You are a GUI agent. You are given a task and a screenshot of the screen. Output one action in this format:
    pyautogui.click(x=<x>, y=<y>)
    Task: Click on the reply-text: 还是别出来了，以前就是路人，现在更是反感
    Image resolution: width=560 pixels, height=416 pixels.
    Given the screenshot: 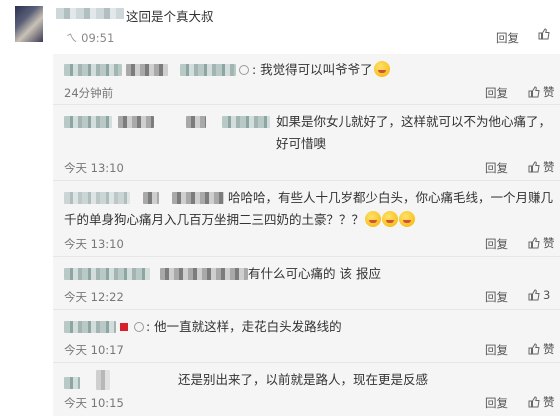 What is the action you would take?
    pyautogui.click(x=303, y=379)
    